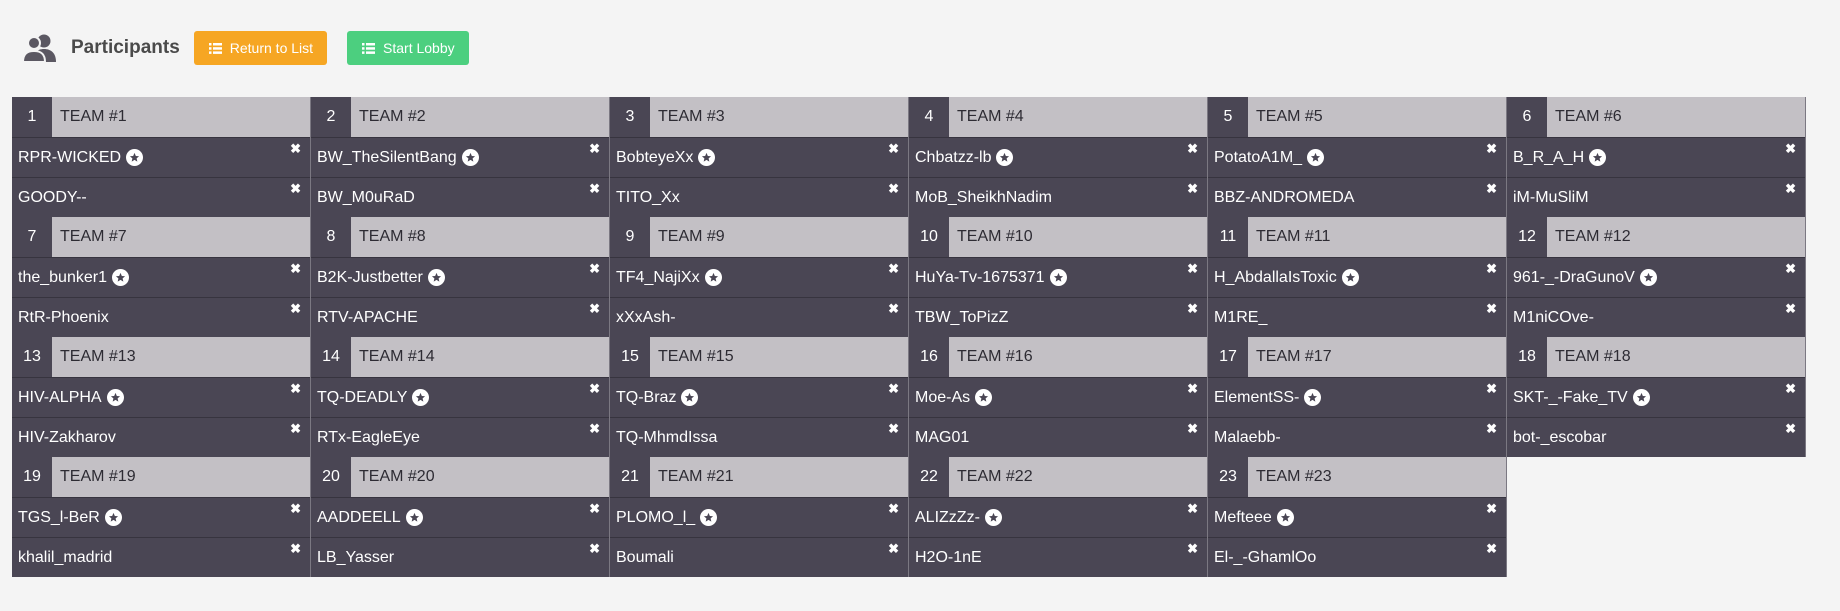 Image resolution: width=1840 pixels, height=611 pixels. What do you see at coordinates (667, 437) in the screenshot?
I see `player-name: TQ-MhmdIssa` at bounding box center [667, 437].